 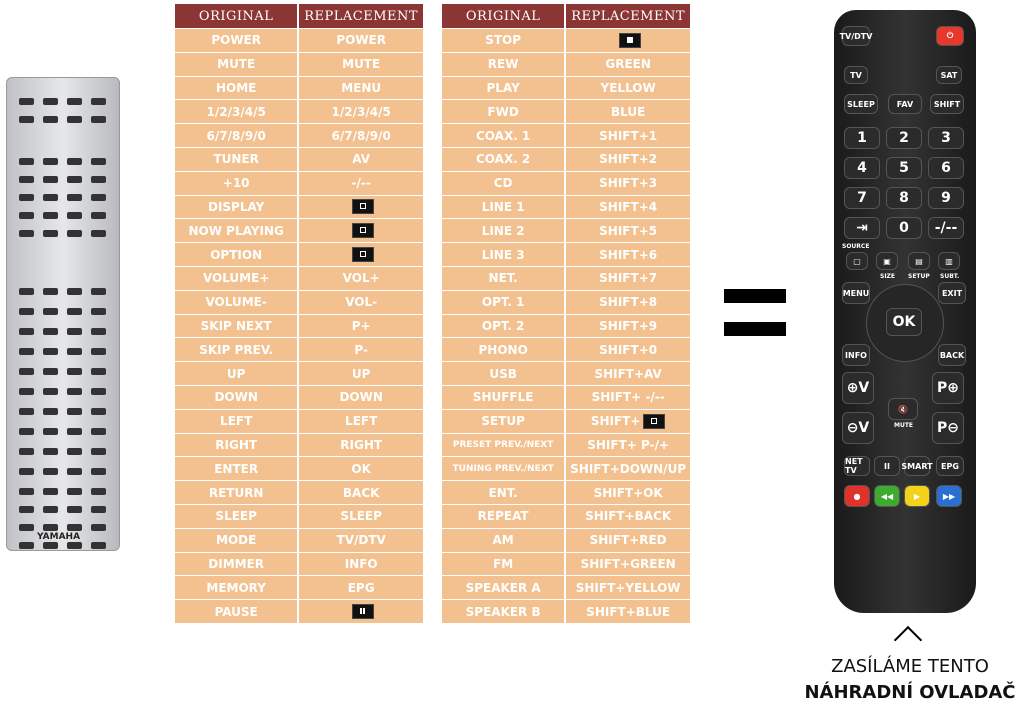 I want to click on original-cell: COAX. 1, so click(x=503, y=135).